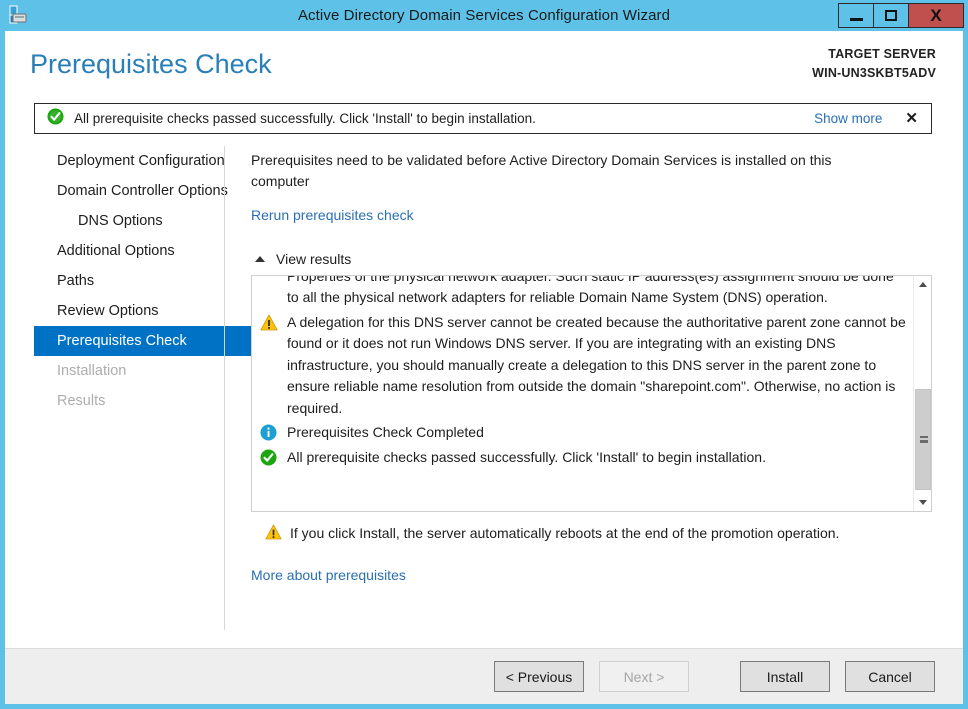  I want to click on sidebar-item-deployment-configuration: Deployment Configuration, so click(129, 161).